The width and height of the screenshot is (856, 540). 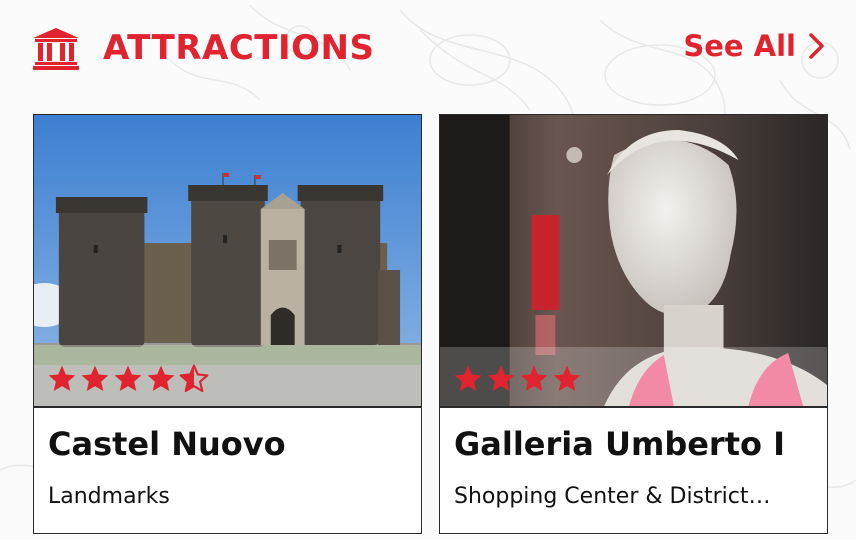 I want to click on half-star-icon, so click(x=194, y=378).